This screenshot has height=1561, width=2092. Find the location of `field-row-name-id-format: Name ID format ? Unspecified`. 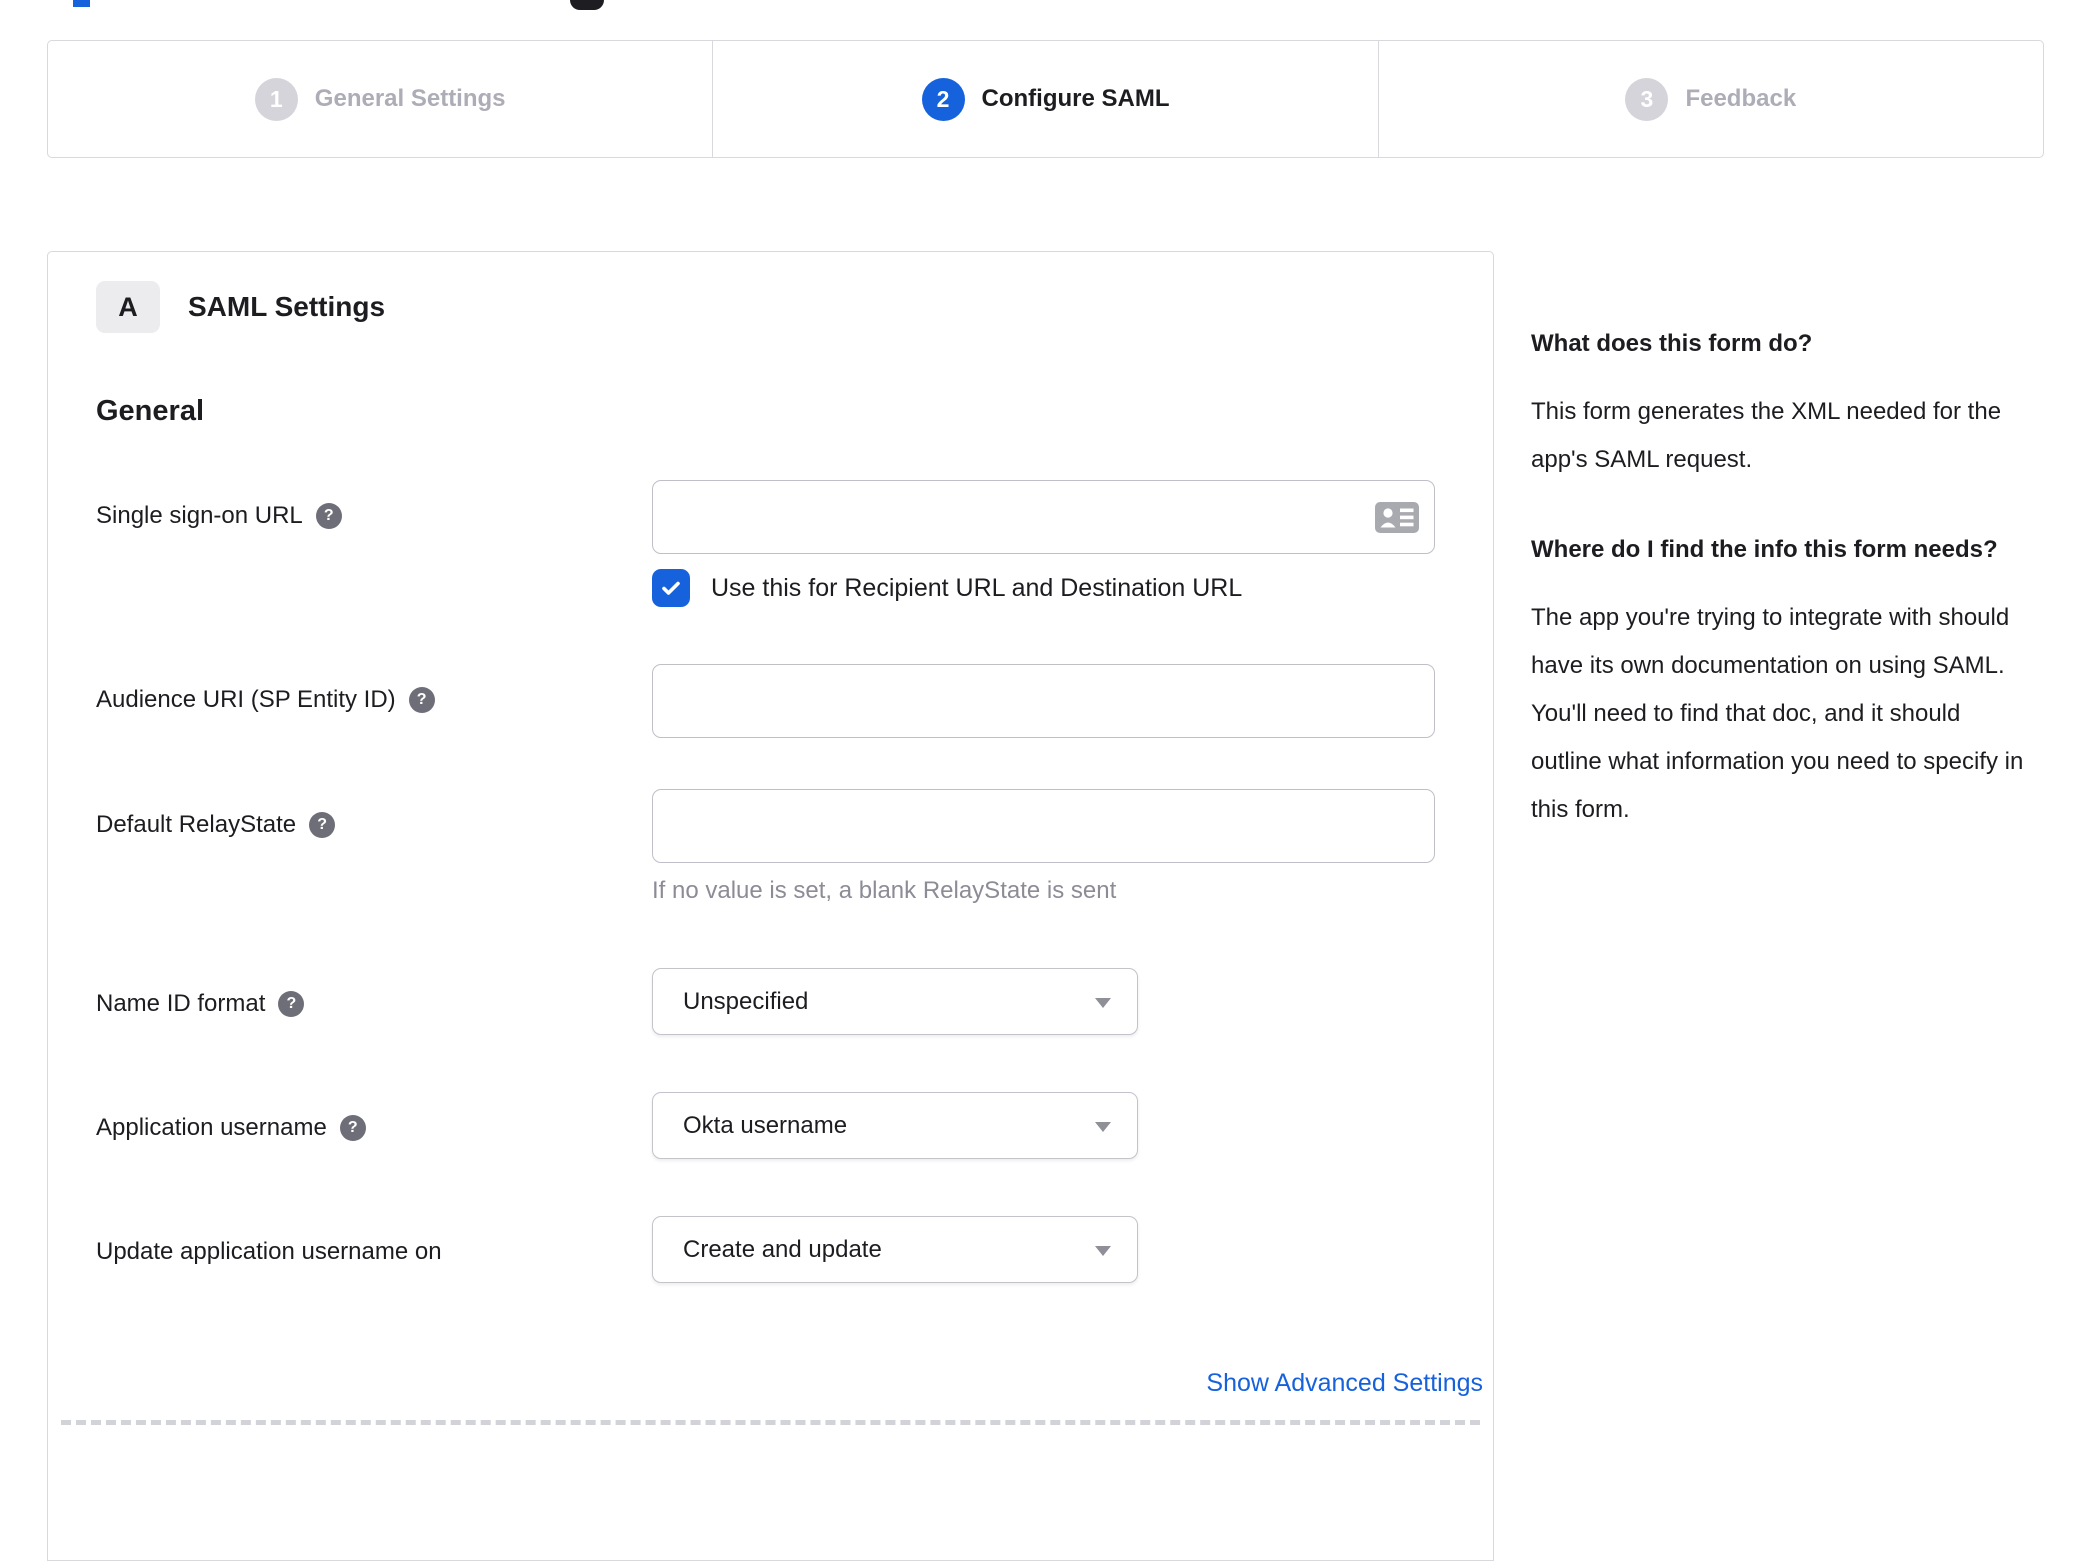

field-row-name-id-format: Name ID format ? Unspecified is located at coordinates (770, 1001).